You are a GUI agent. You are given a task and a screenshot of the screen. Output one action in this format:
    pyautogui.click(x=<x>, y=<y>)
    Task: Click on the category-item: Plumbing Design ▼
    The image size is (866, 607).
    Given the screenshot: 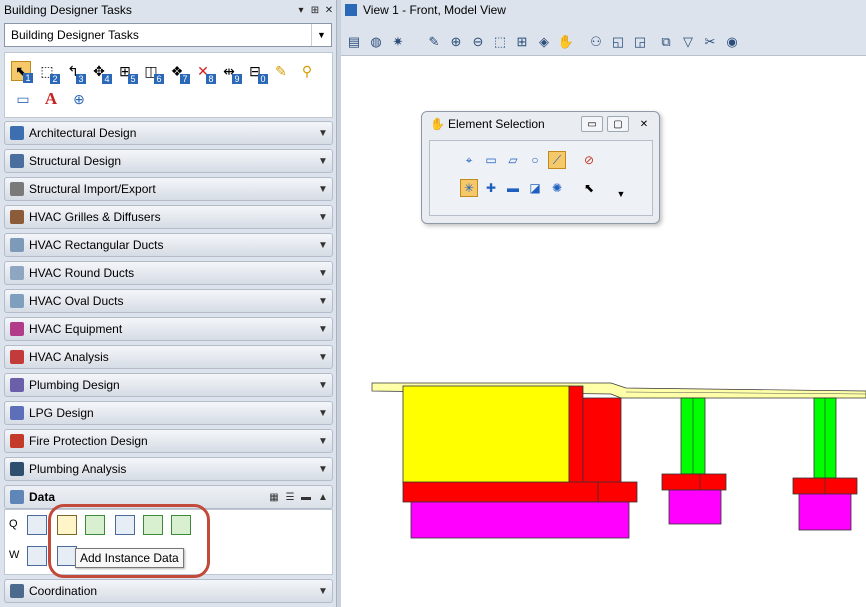 What is the action you would take?
    pyautogui.click(x=168, y=385)
    